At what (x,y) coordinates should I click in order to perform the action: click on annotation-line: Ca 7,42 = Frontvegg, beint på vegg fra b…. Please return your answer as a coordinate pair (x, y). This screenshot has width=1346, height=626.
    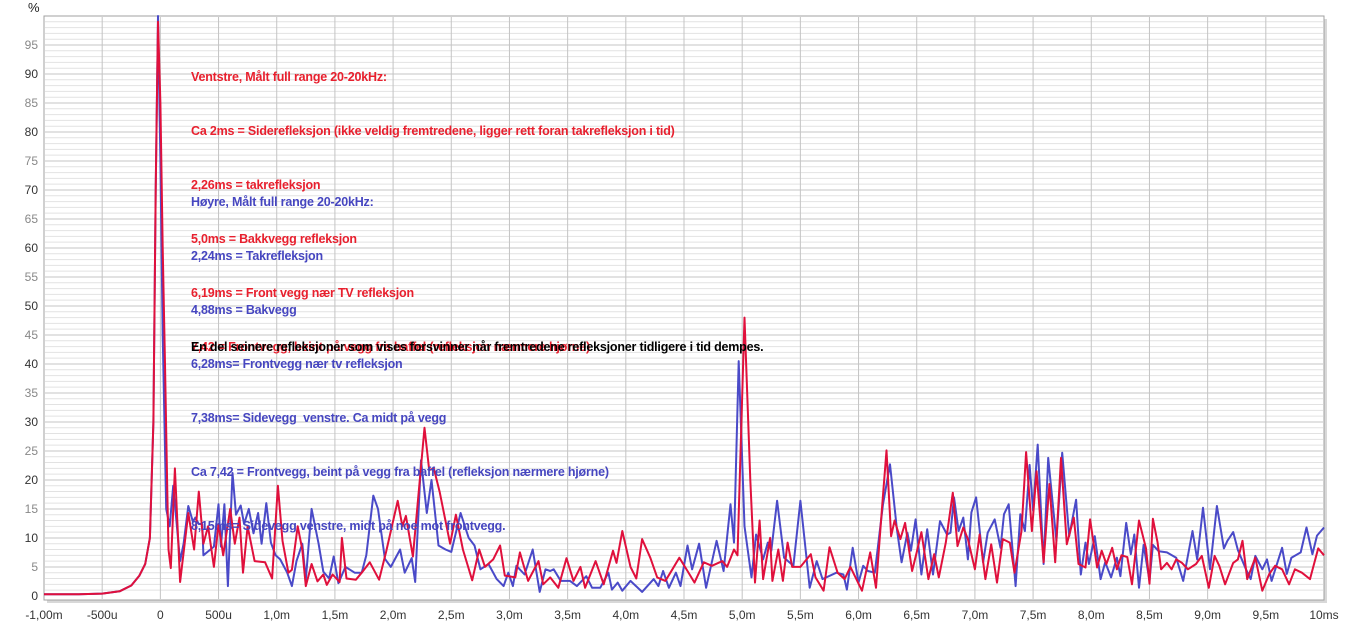
    Looking at the image, I should click on (400, 472).